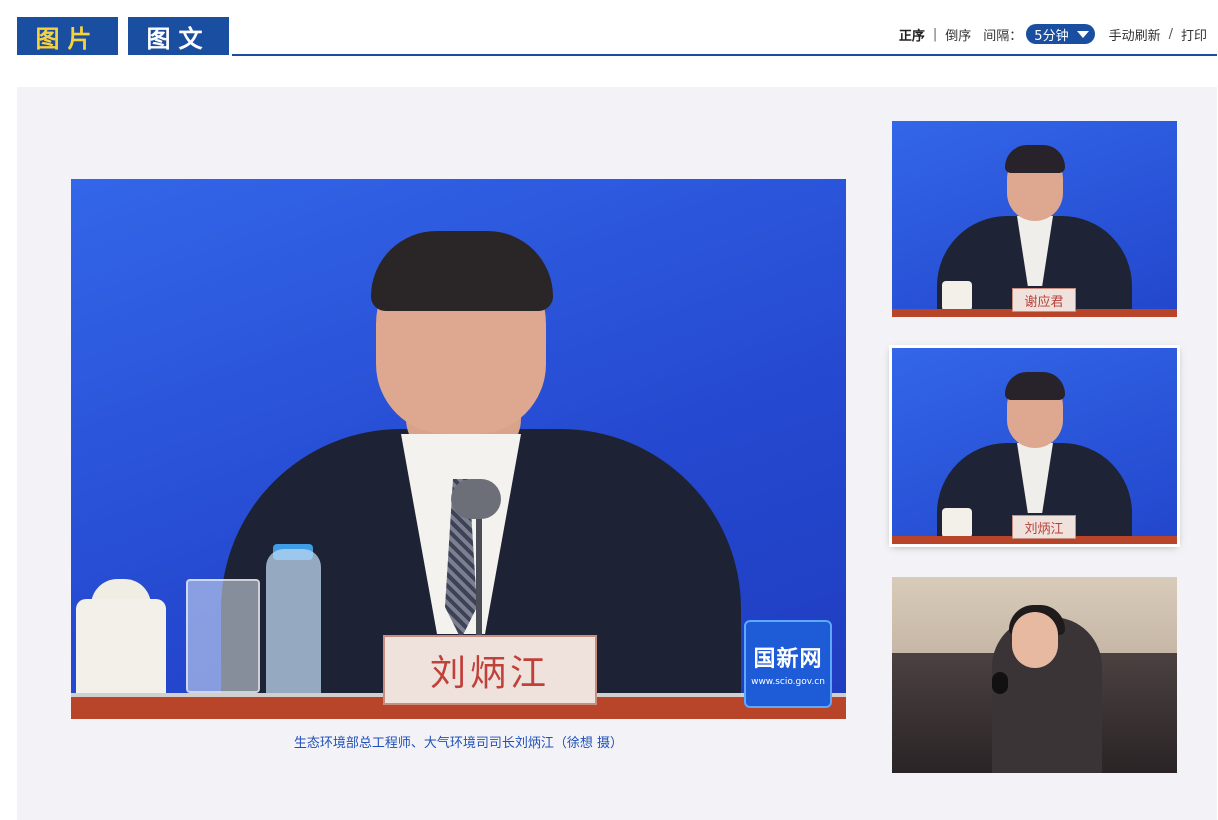 This screenshot has width=1218, height=820. What do you see at coordinates (1044, 300) in the screenshot?
I see `thumb-nameplate: 谢应君` at bounding box center [1044, 300].